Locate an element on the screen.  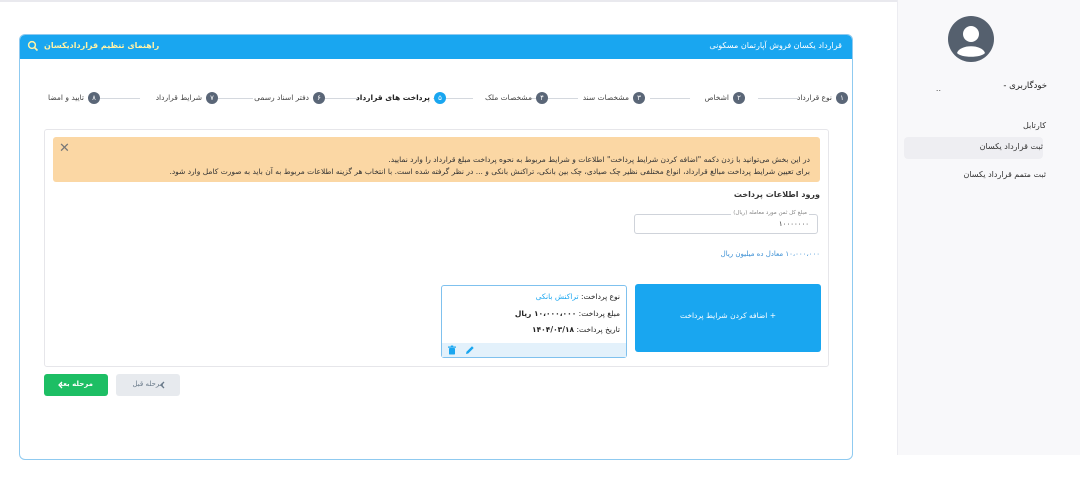
total-amount-legend: مبلغ کل ثمن مورد معامله (ریال) is located at coordinates (770, 213).